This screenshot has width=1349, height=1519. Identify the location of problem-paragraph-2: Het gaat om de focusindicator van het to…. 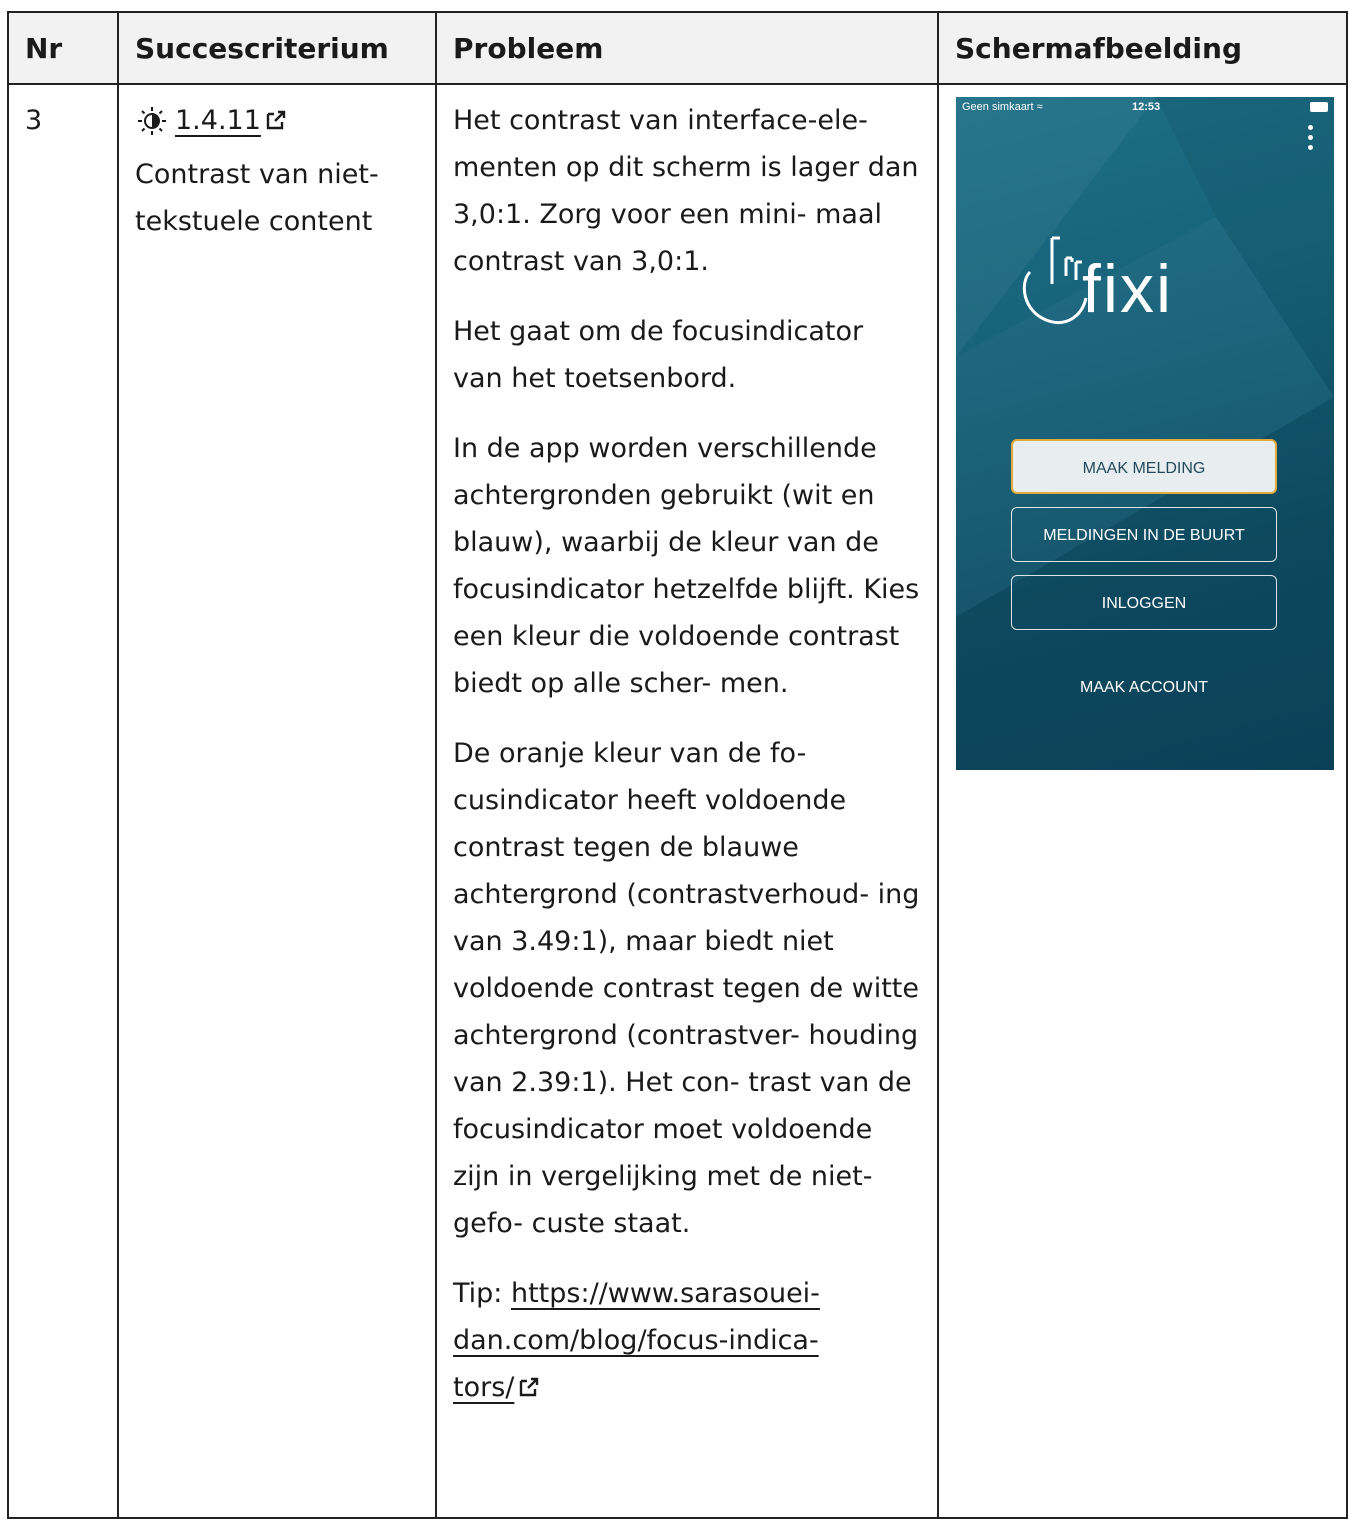
(658, 355).